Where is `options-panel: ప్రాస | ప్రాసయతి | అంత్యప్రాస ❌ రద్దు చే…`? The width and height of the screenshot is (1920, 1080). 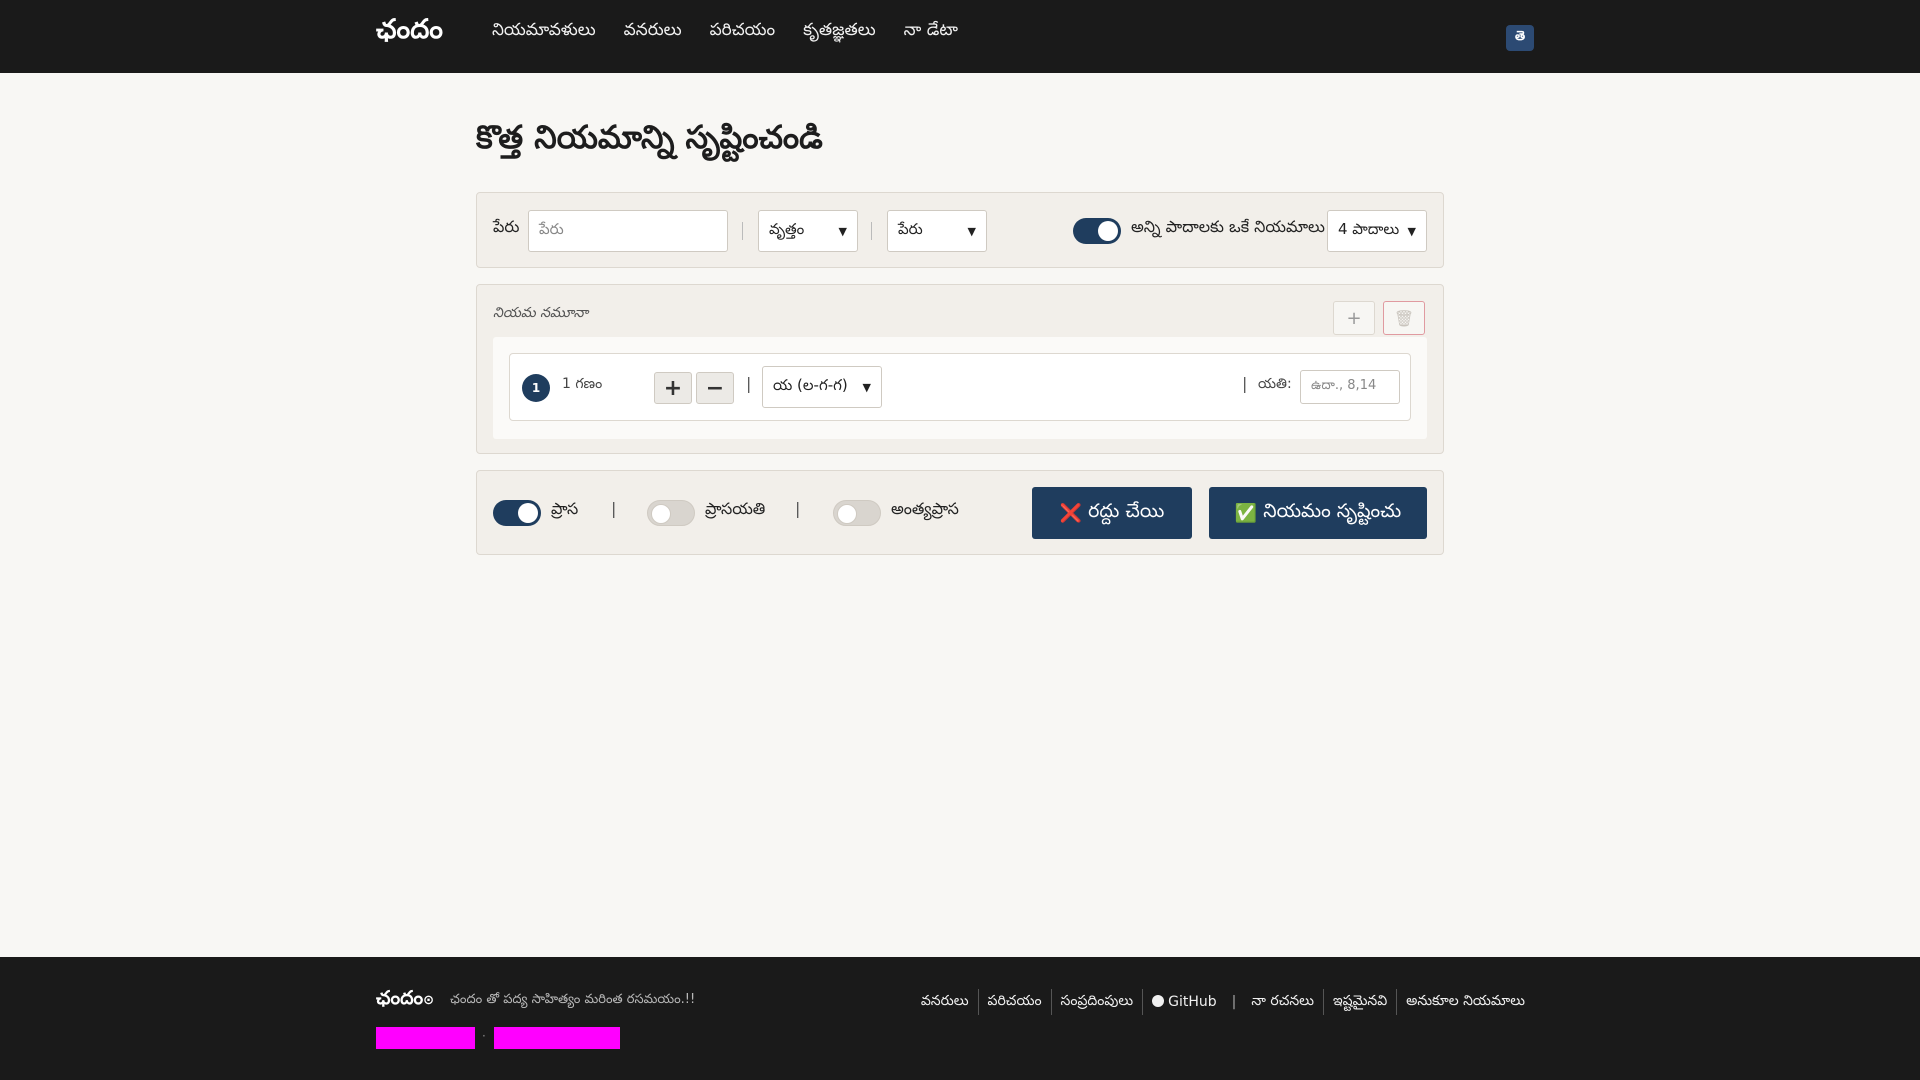 options-panel: ప్రాస | ప్రాసయతి | అంత్యప్రాస ❌ రద్దు చే… is located at coordinates (960, 512).